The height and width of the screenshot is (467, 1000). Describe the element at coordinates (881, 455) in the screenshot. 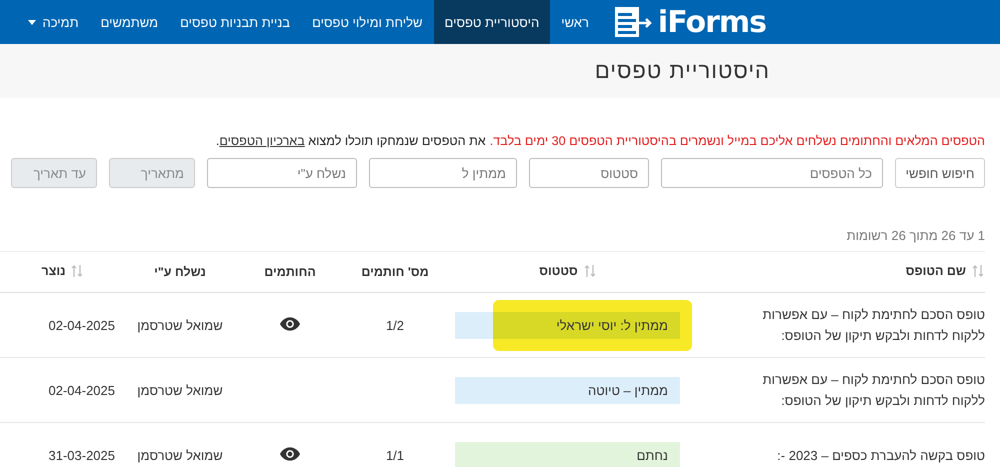

I see `form-name: טופס בקשה להעברת כספים – 2023 -:` at that location.